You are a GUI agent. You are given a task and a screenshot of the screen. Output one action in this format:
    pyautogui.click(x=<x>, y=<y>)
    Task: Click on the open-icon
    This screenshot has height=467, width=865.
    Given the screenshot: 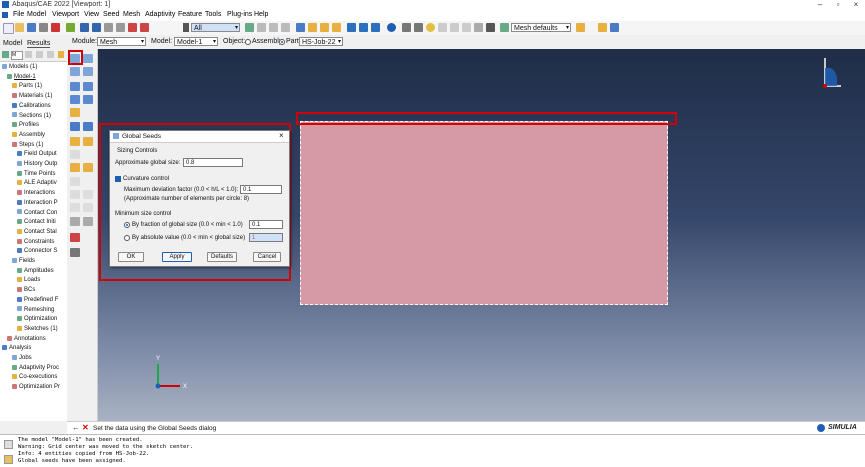 What is the action you would take?
    pyautogui.click(x=19, y=27)
    